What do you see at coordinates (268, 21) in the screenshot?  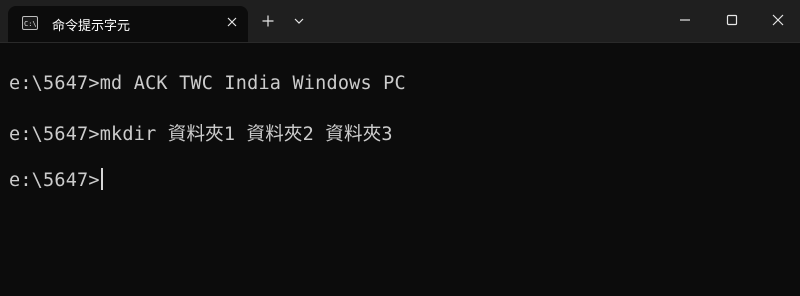 I see `plus-icon` at bounding box center [268, 21].